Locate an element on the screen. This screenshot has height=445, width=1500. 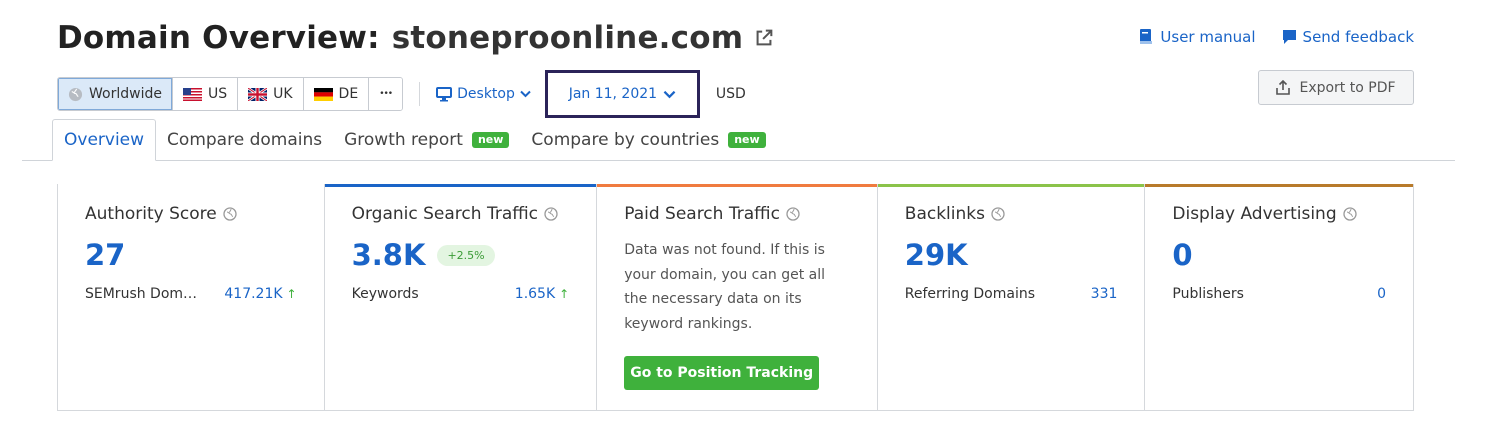
big-metric: 27 is located at coordinates (191, 255).